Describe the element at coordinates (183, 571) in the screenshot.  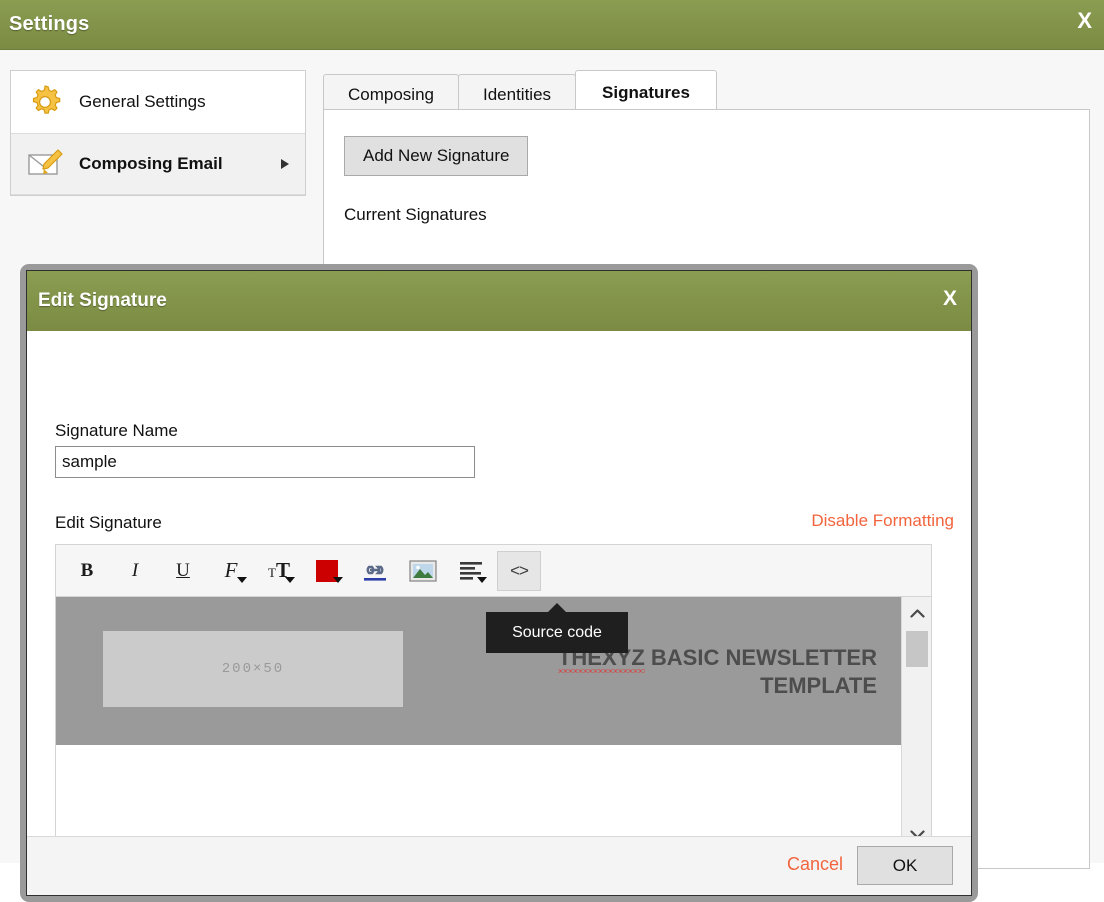
I see `underline-icon: U` at that location.